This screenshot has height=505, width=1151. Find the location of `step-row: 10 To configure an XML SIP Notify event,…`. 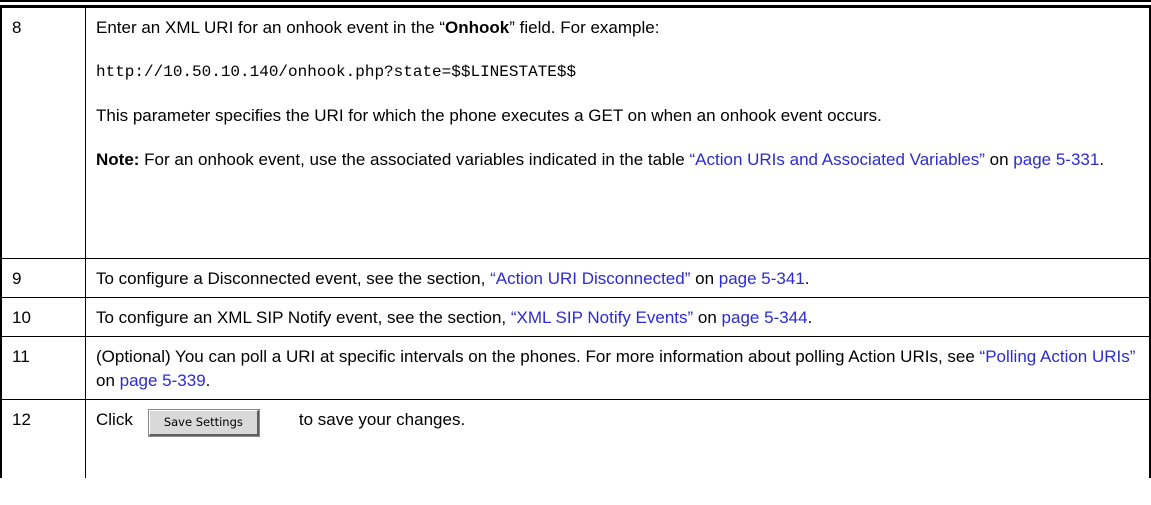

step-row: 10 To configure an XML SIP Notify event,… is located at coordinates (575, 317).